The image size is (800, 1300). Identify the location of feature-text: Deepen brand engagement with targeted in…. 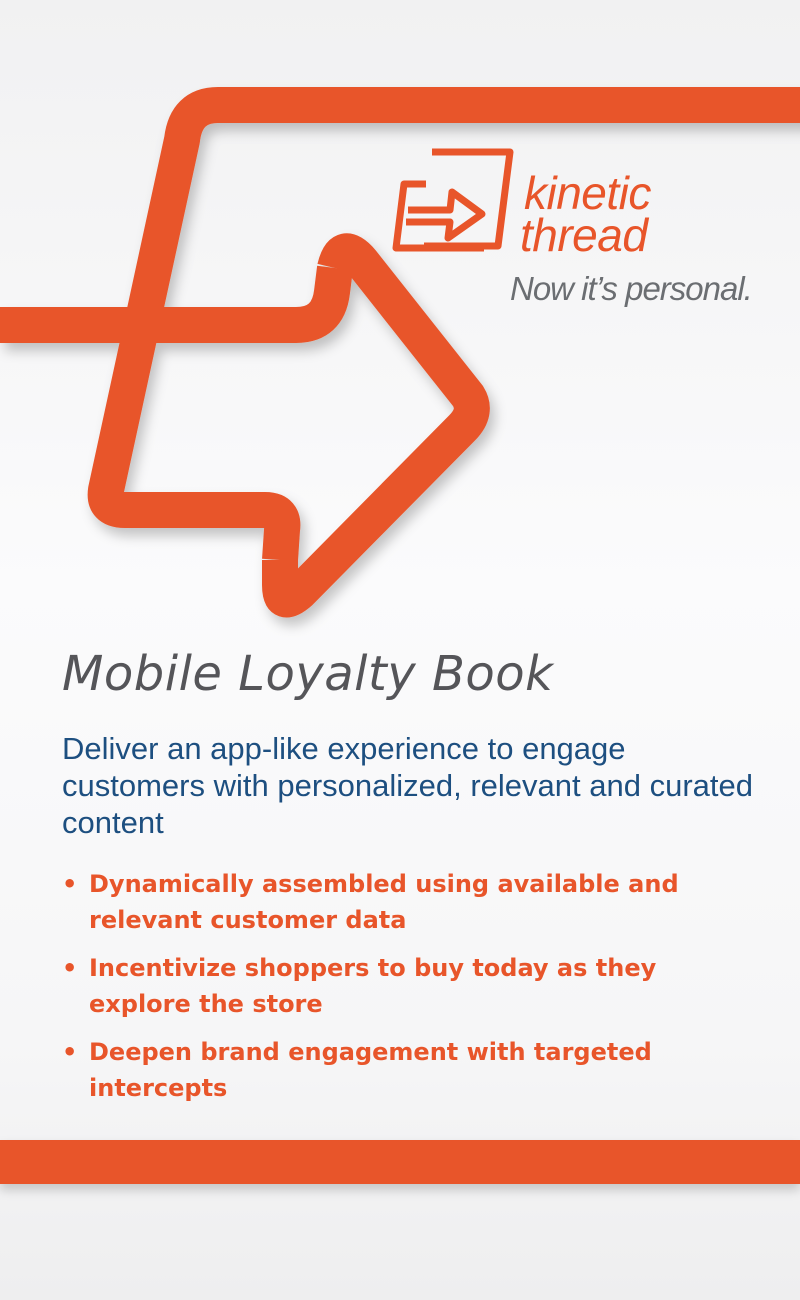
(370, 1070).